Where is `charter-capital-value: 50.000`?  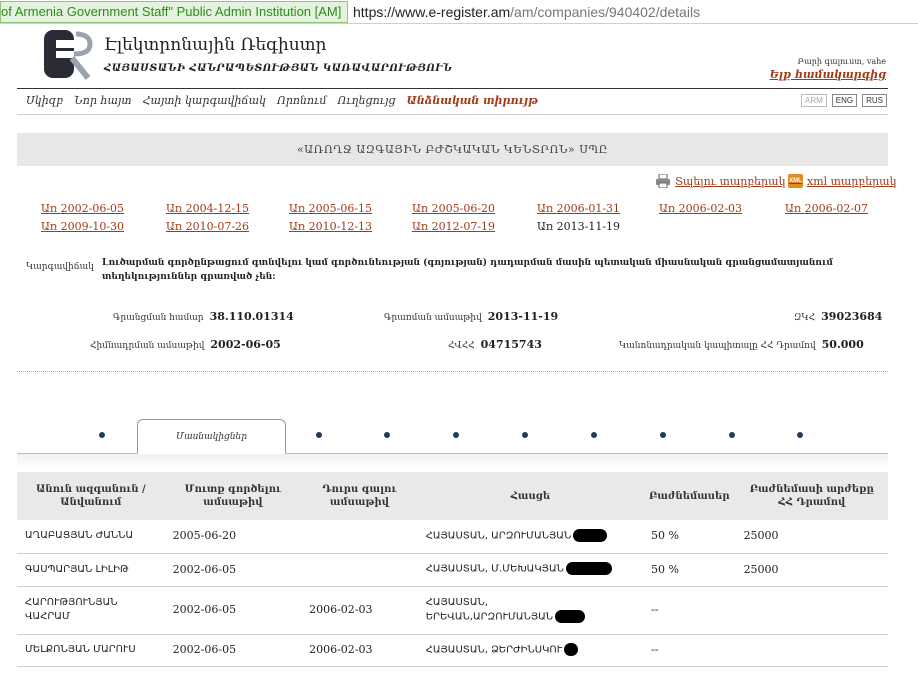 charter-capital-value: 50.000 is located at coordinates (842, 344).